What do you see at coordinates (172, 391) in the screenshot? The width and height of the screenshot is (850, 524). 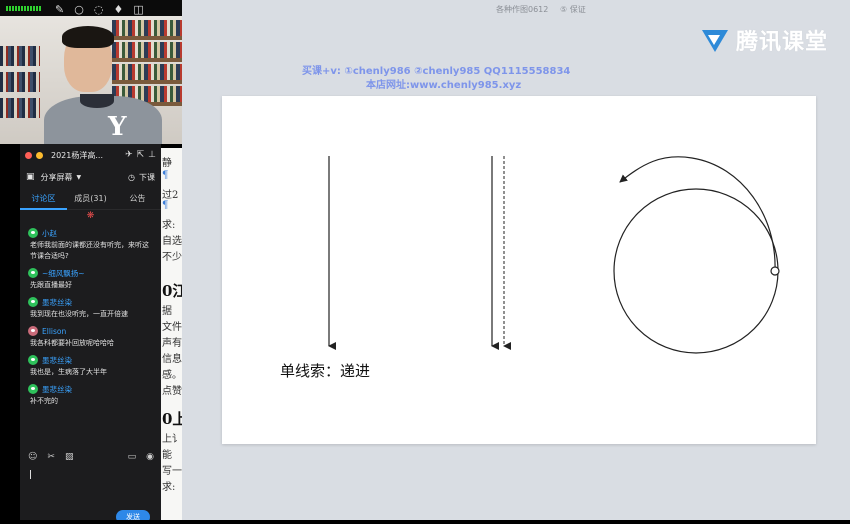 I see `doc-line: 点赞` at bounding box center [172, 391].